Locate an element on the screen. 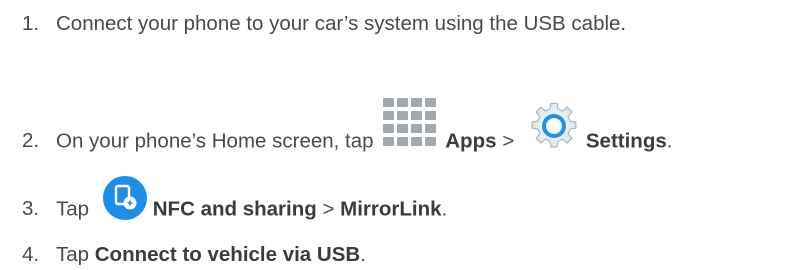 The width and height of the screenshot is (807, 270). settings-gear-icon is located at coordinates (554, 126).